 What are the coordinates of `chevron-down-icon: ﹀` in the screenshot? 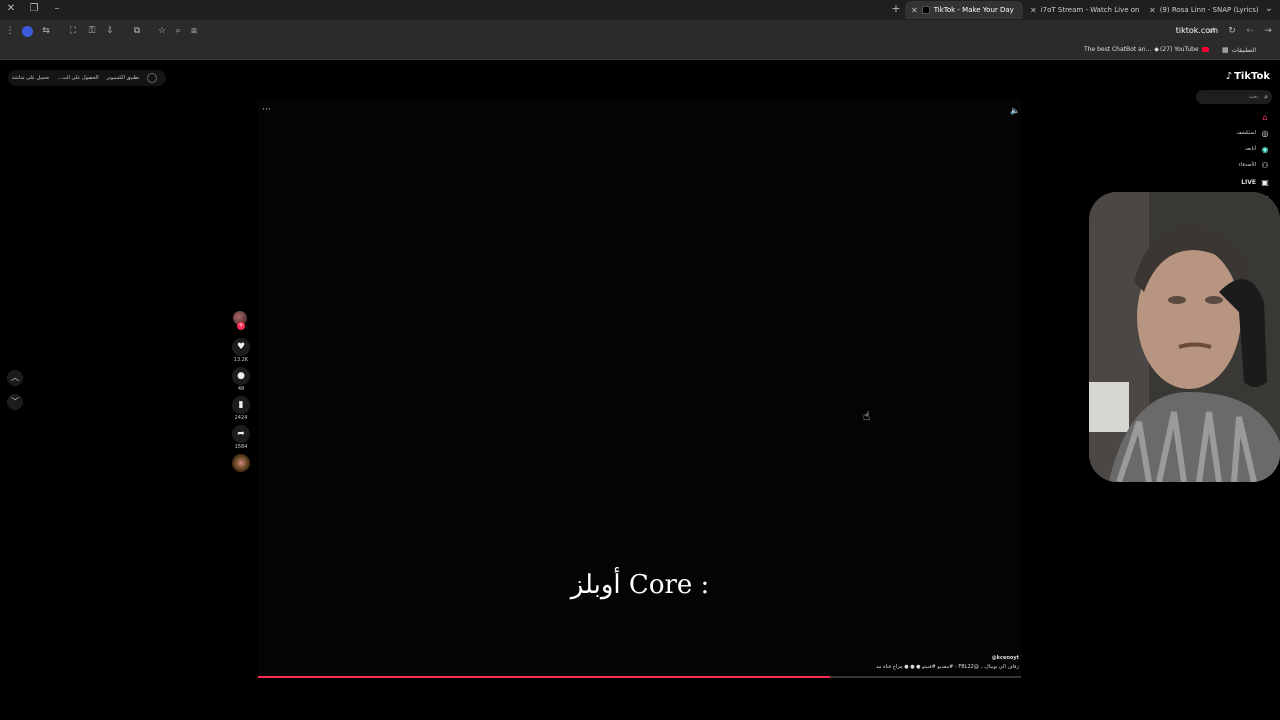 It's located at (15, 401).